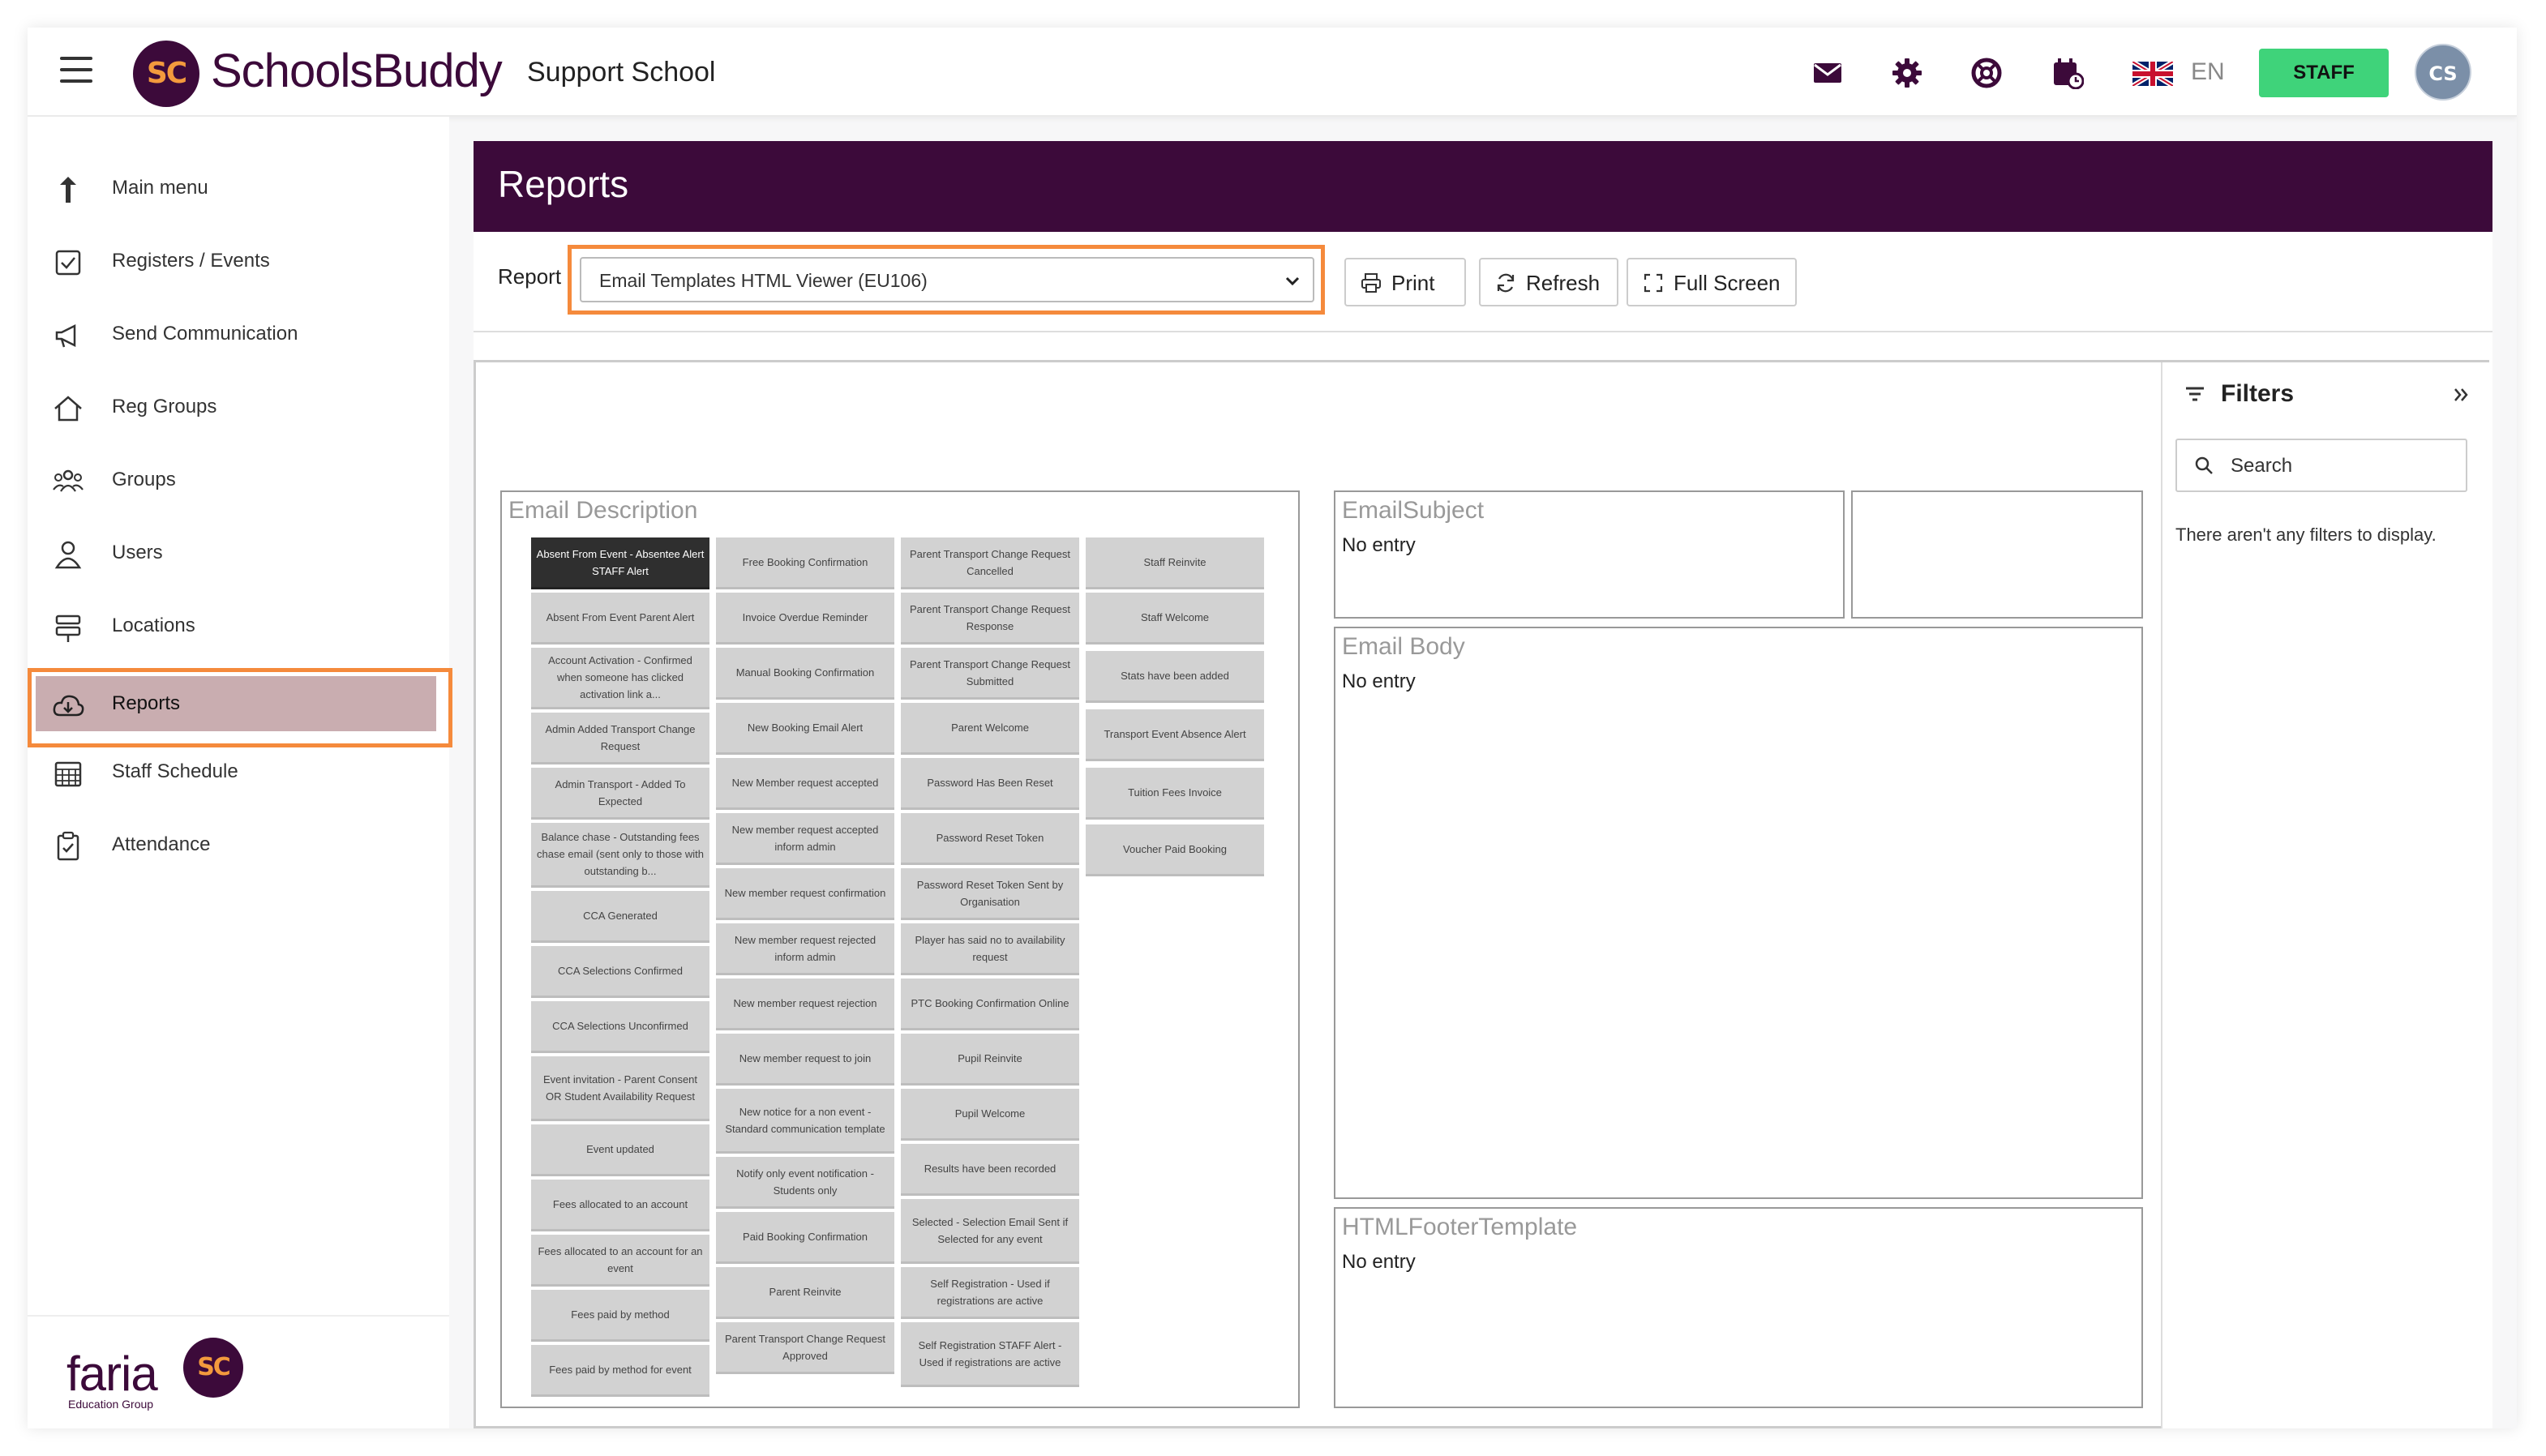  I want to click on template-tile: Staff Reinvite, so click(1175, 563).